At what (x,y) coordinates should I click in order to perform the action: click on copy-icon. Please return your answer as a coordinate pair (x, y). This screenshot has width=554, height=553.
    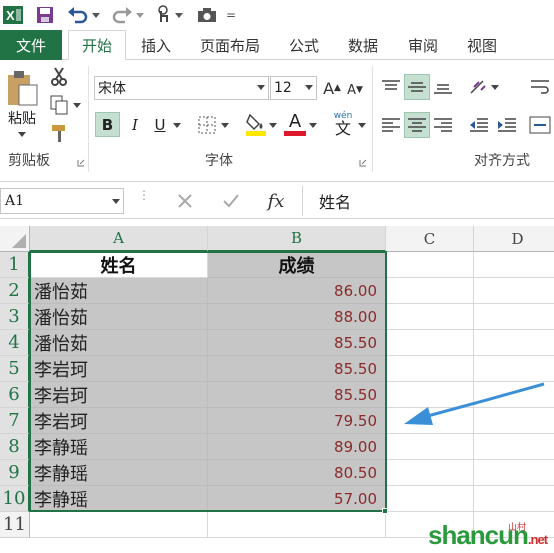
    Looking at the image, I should click on (59, 105).